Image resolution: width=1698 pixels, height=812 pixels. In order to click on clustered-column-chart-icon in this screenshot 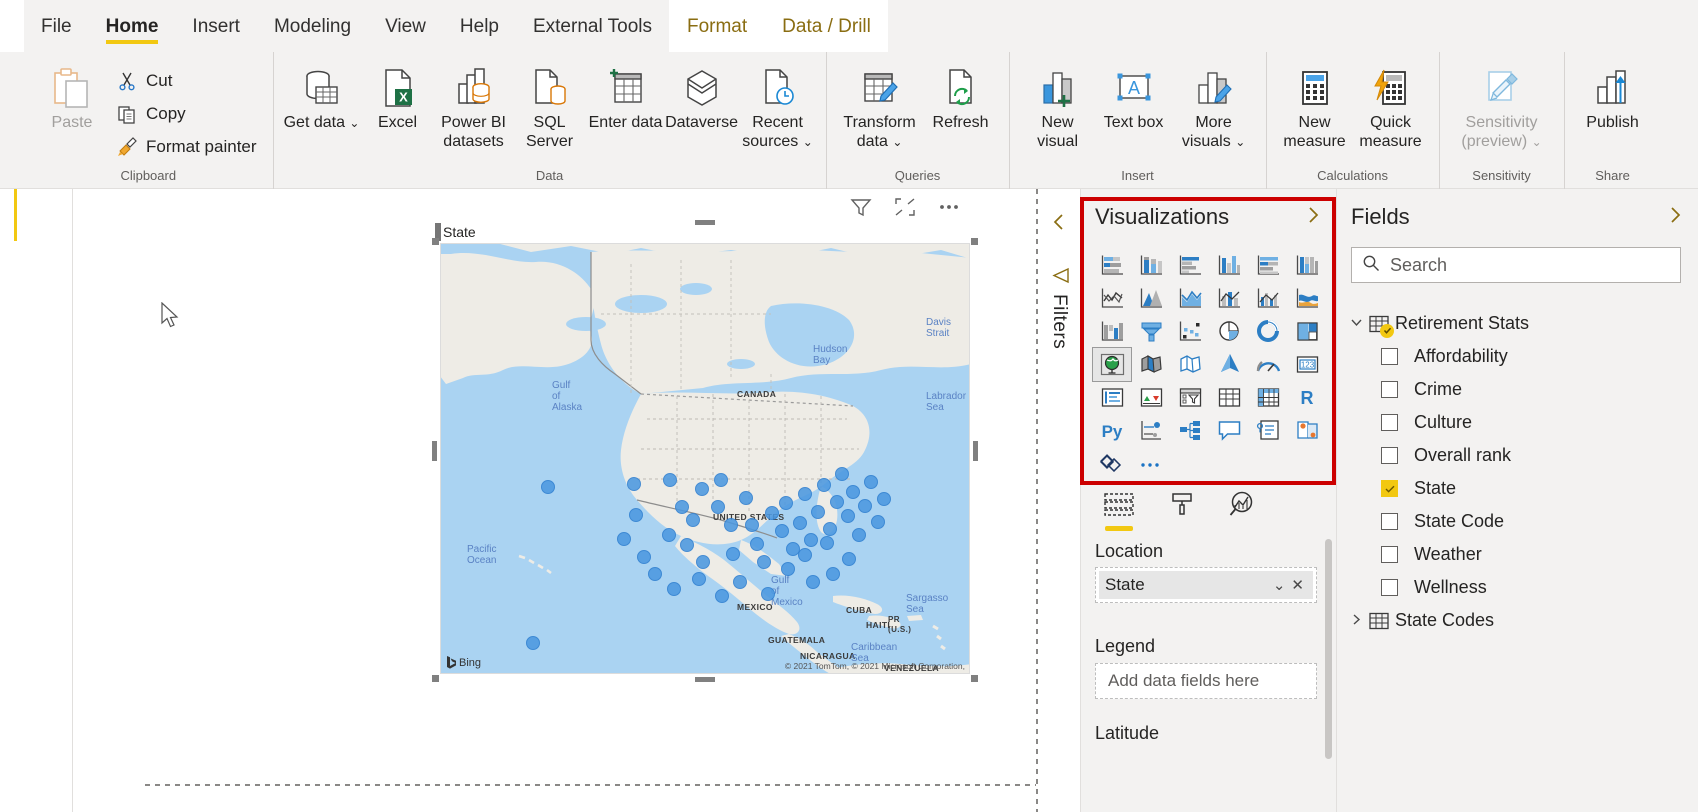, I will do `click(1229, 265)`.